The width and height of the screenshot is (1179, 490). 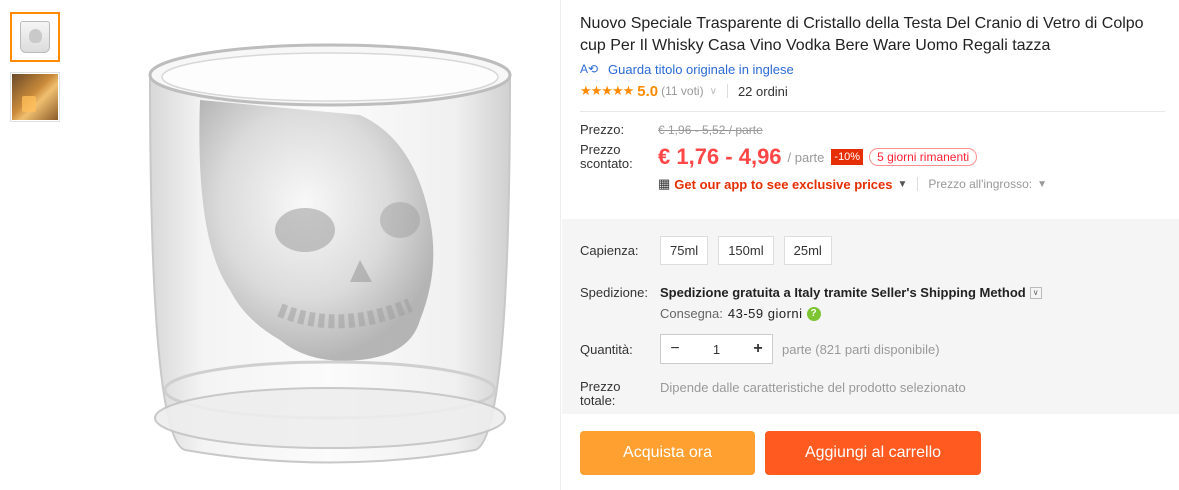 I want to click on quantity-input: 1, so click(x=716, y=349).